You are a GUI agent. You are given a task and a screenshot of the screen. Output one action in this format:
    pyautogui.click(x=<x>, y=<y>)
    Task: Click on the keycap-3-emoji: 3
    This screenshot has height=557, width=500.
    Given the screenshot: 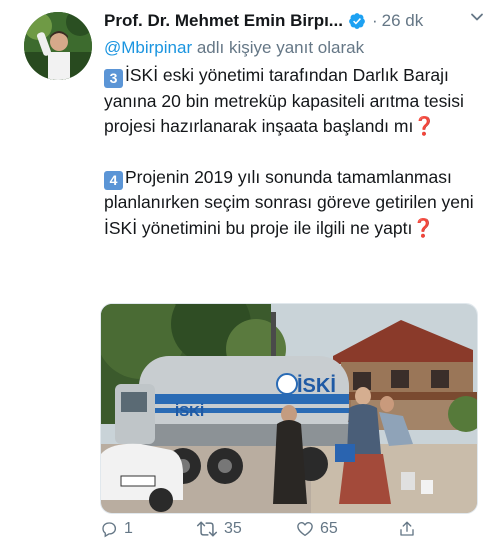 What is the action you would take?
    pyautogui.click(x=113, y=78)
    